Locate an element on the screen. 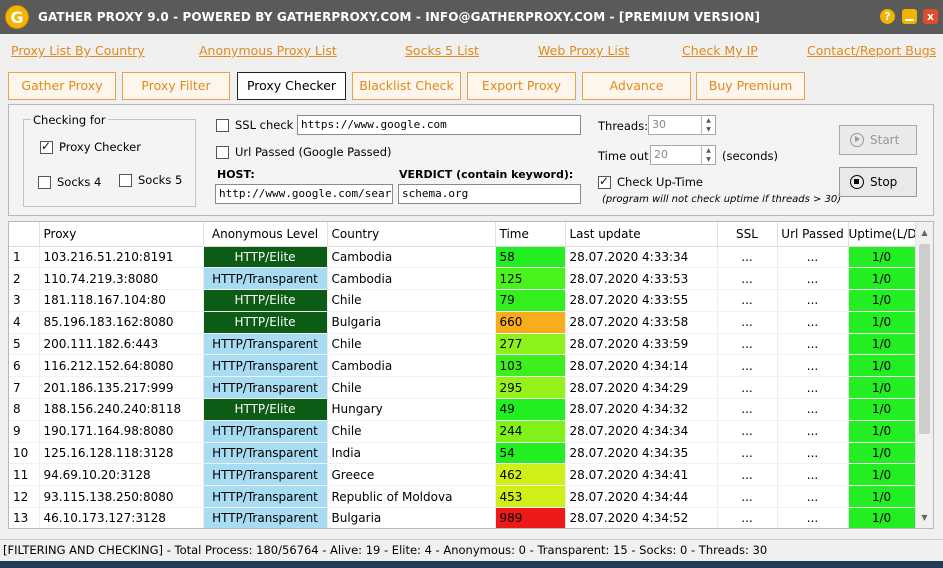 Image resolution: width=943 pixels, height=568 pixels. col-header-url-passed: Url Passed is located at coordinates (813, 234).